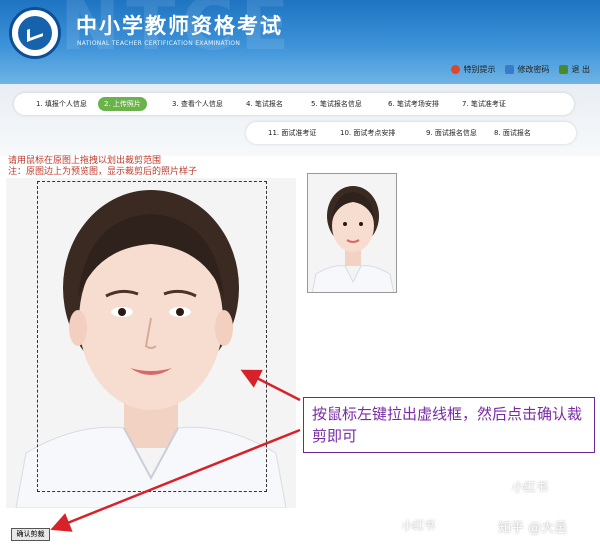 This screenshot has height=551, width=600. I want to click on special-notice-link: 特别提示, so click(473, 69).